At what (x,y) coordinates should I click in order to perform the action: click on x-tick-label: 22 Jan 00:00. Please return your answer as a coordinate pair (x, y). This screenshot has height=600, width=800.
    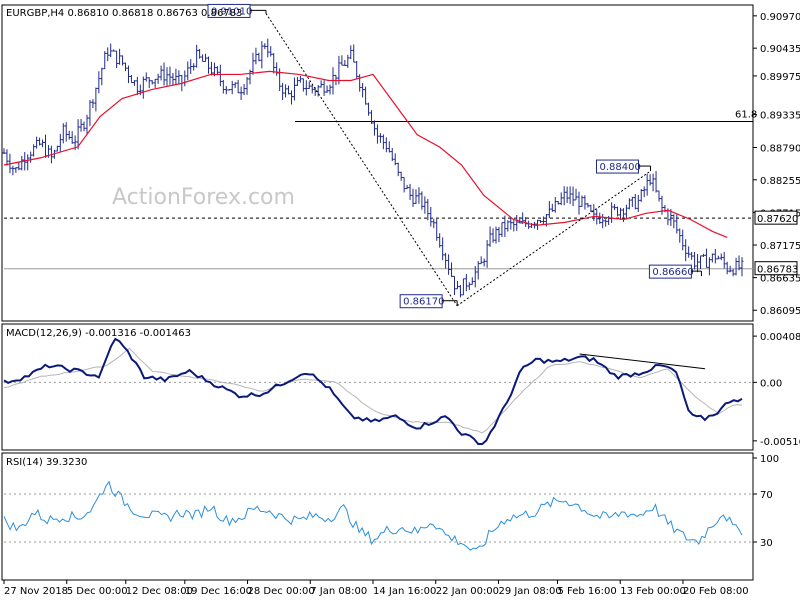
    Looking at the image, I should click on (467, 591).